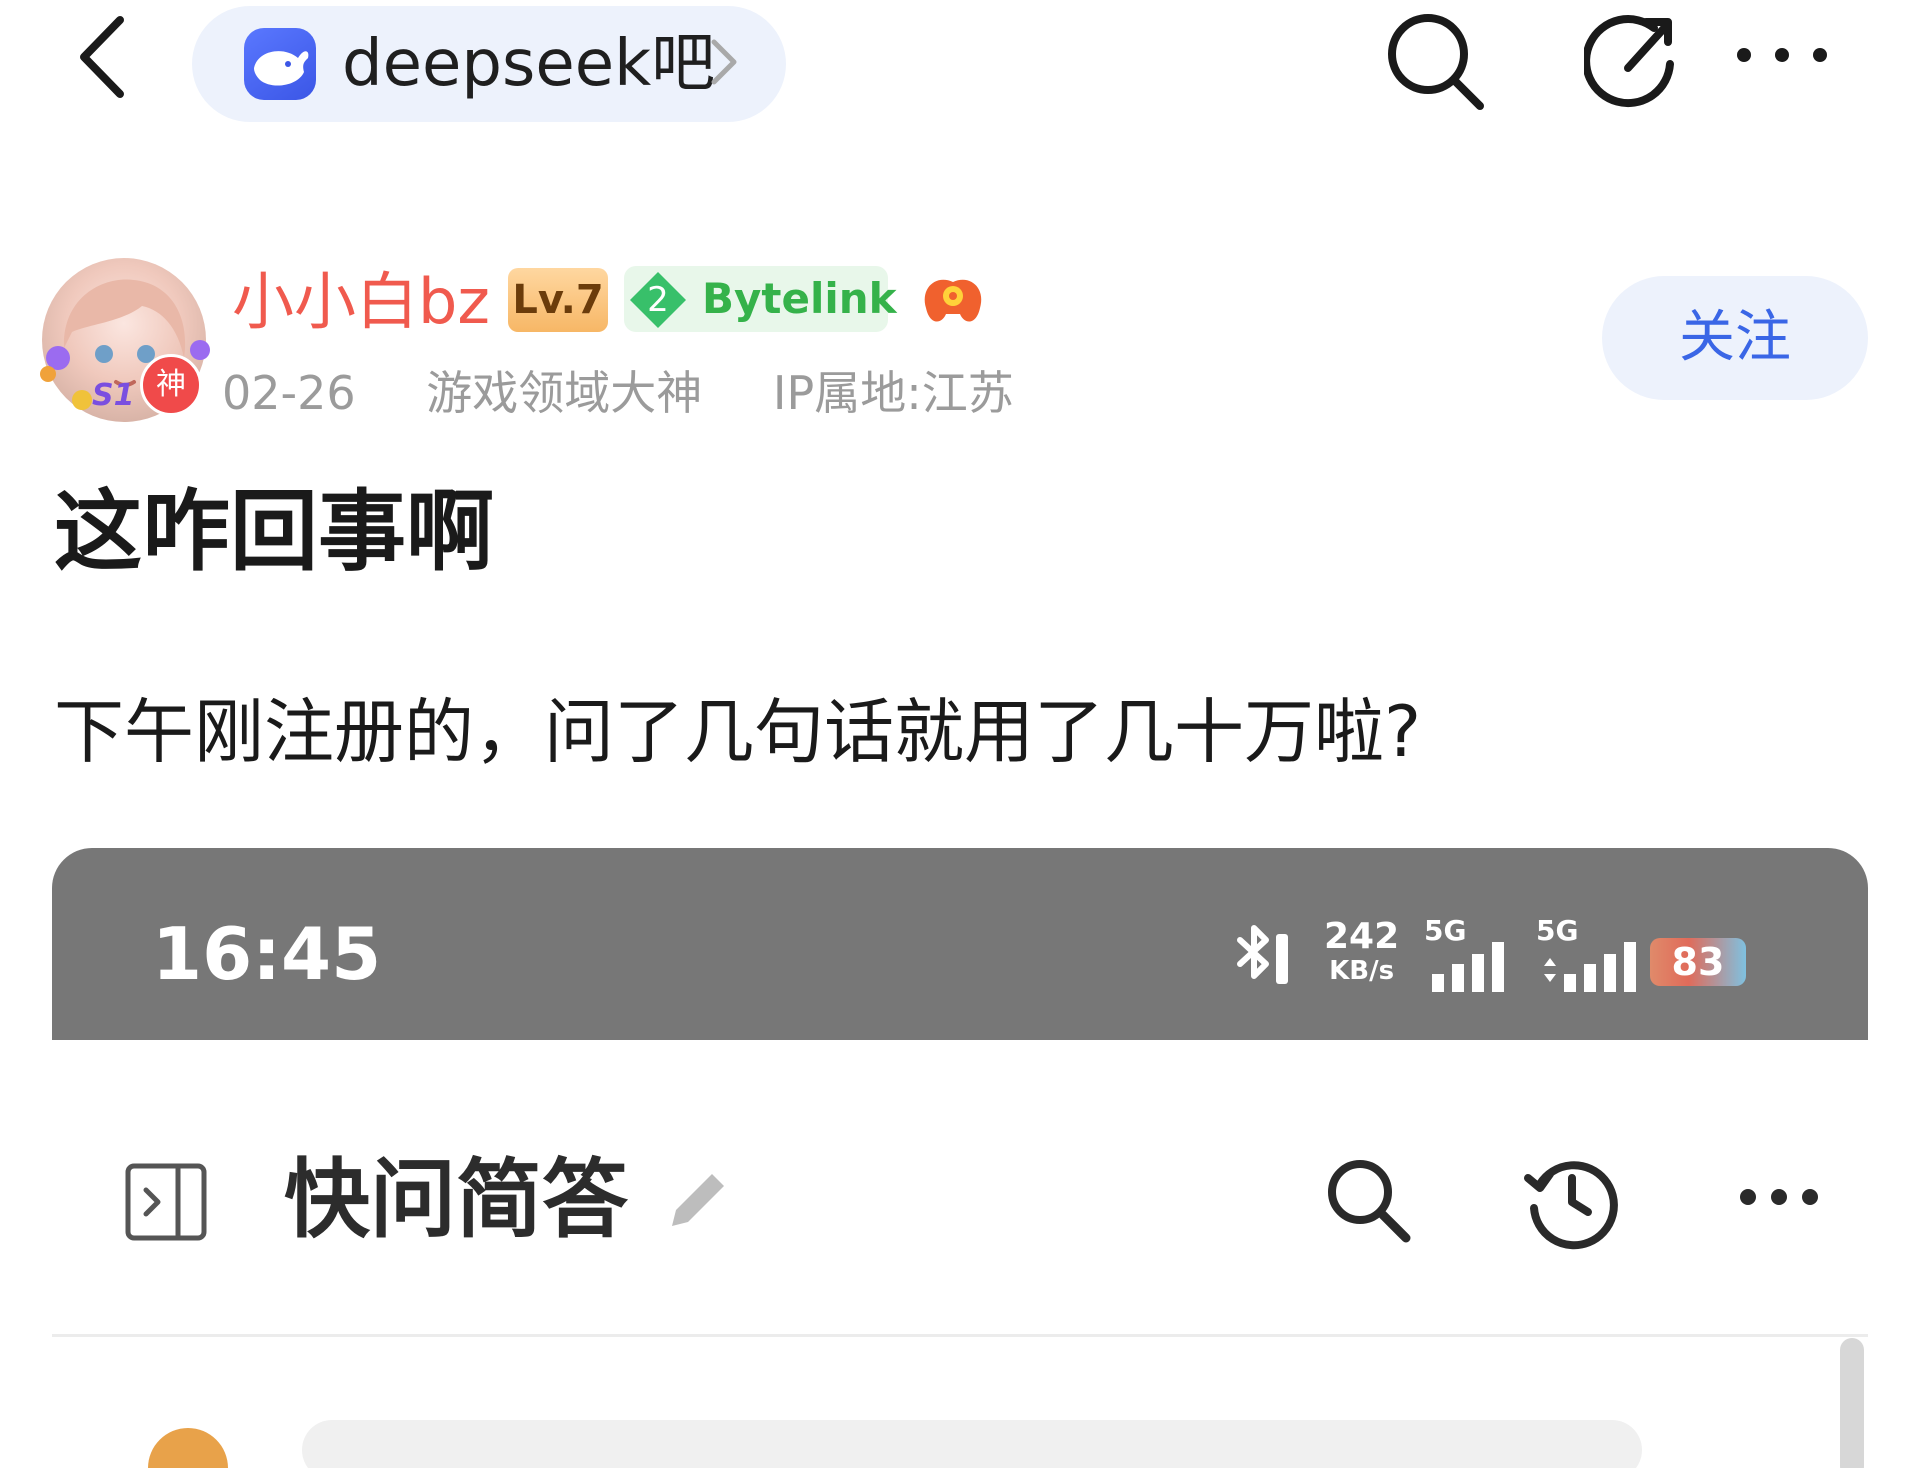 Image resolution: width=1920 pixels, height=1468 pixels. I want to click on status-time: 16:45, so click(267, 954).